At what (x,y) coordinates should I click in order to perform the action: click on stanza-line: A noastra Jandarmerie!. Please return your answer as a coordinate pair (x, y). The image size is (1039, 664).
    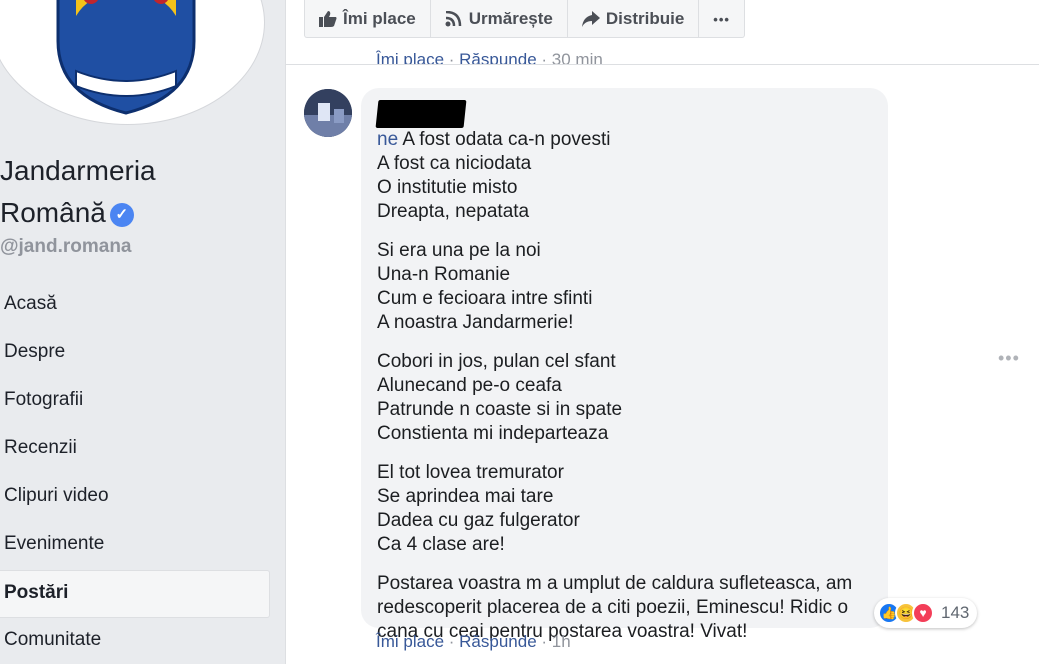
    Looking at the image, I should click on (475, 322).